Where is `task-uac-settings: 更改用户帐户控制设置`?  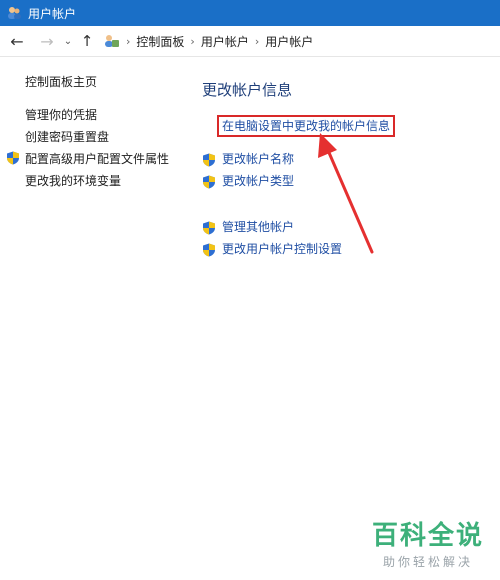
task-uac-settings: 更改用户帐户控制设置 is located at coordinates (272, 248).